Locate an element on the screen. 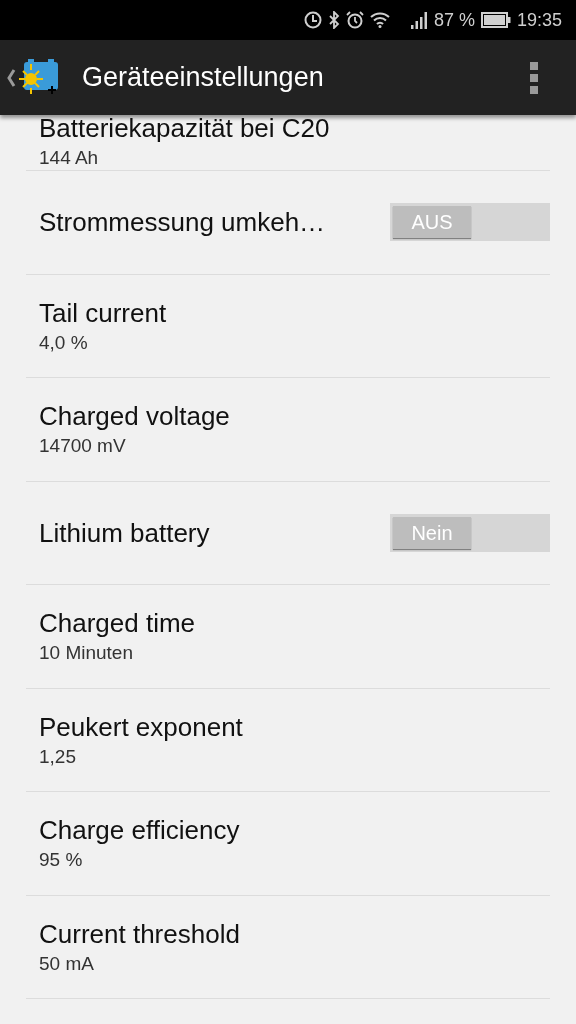  back-chevron-icon is located at coordinates (11, 77).